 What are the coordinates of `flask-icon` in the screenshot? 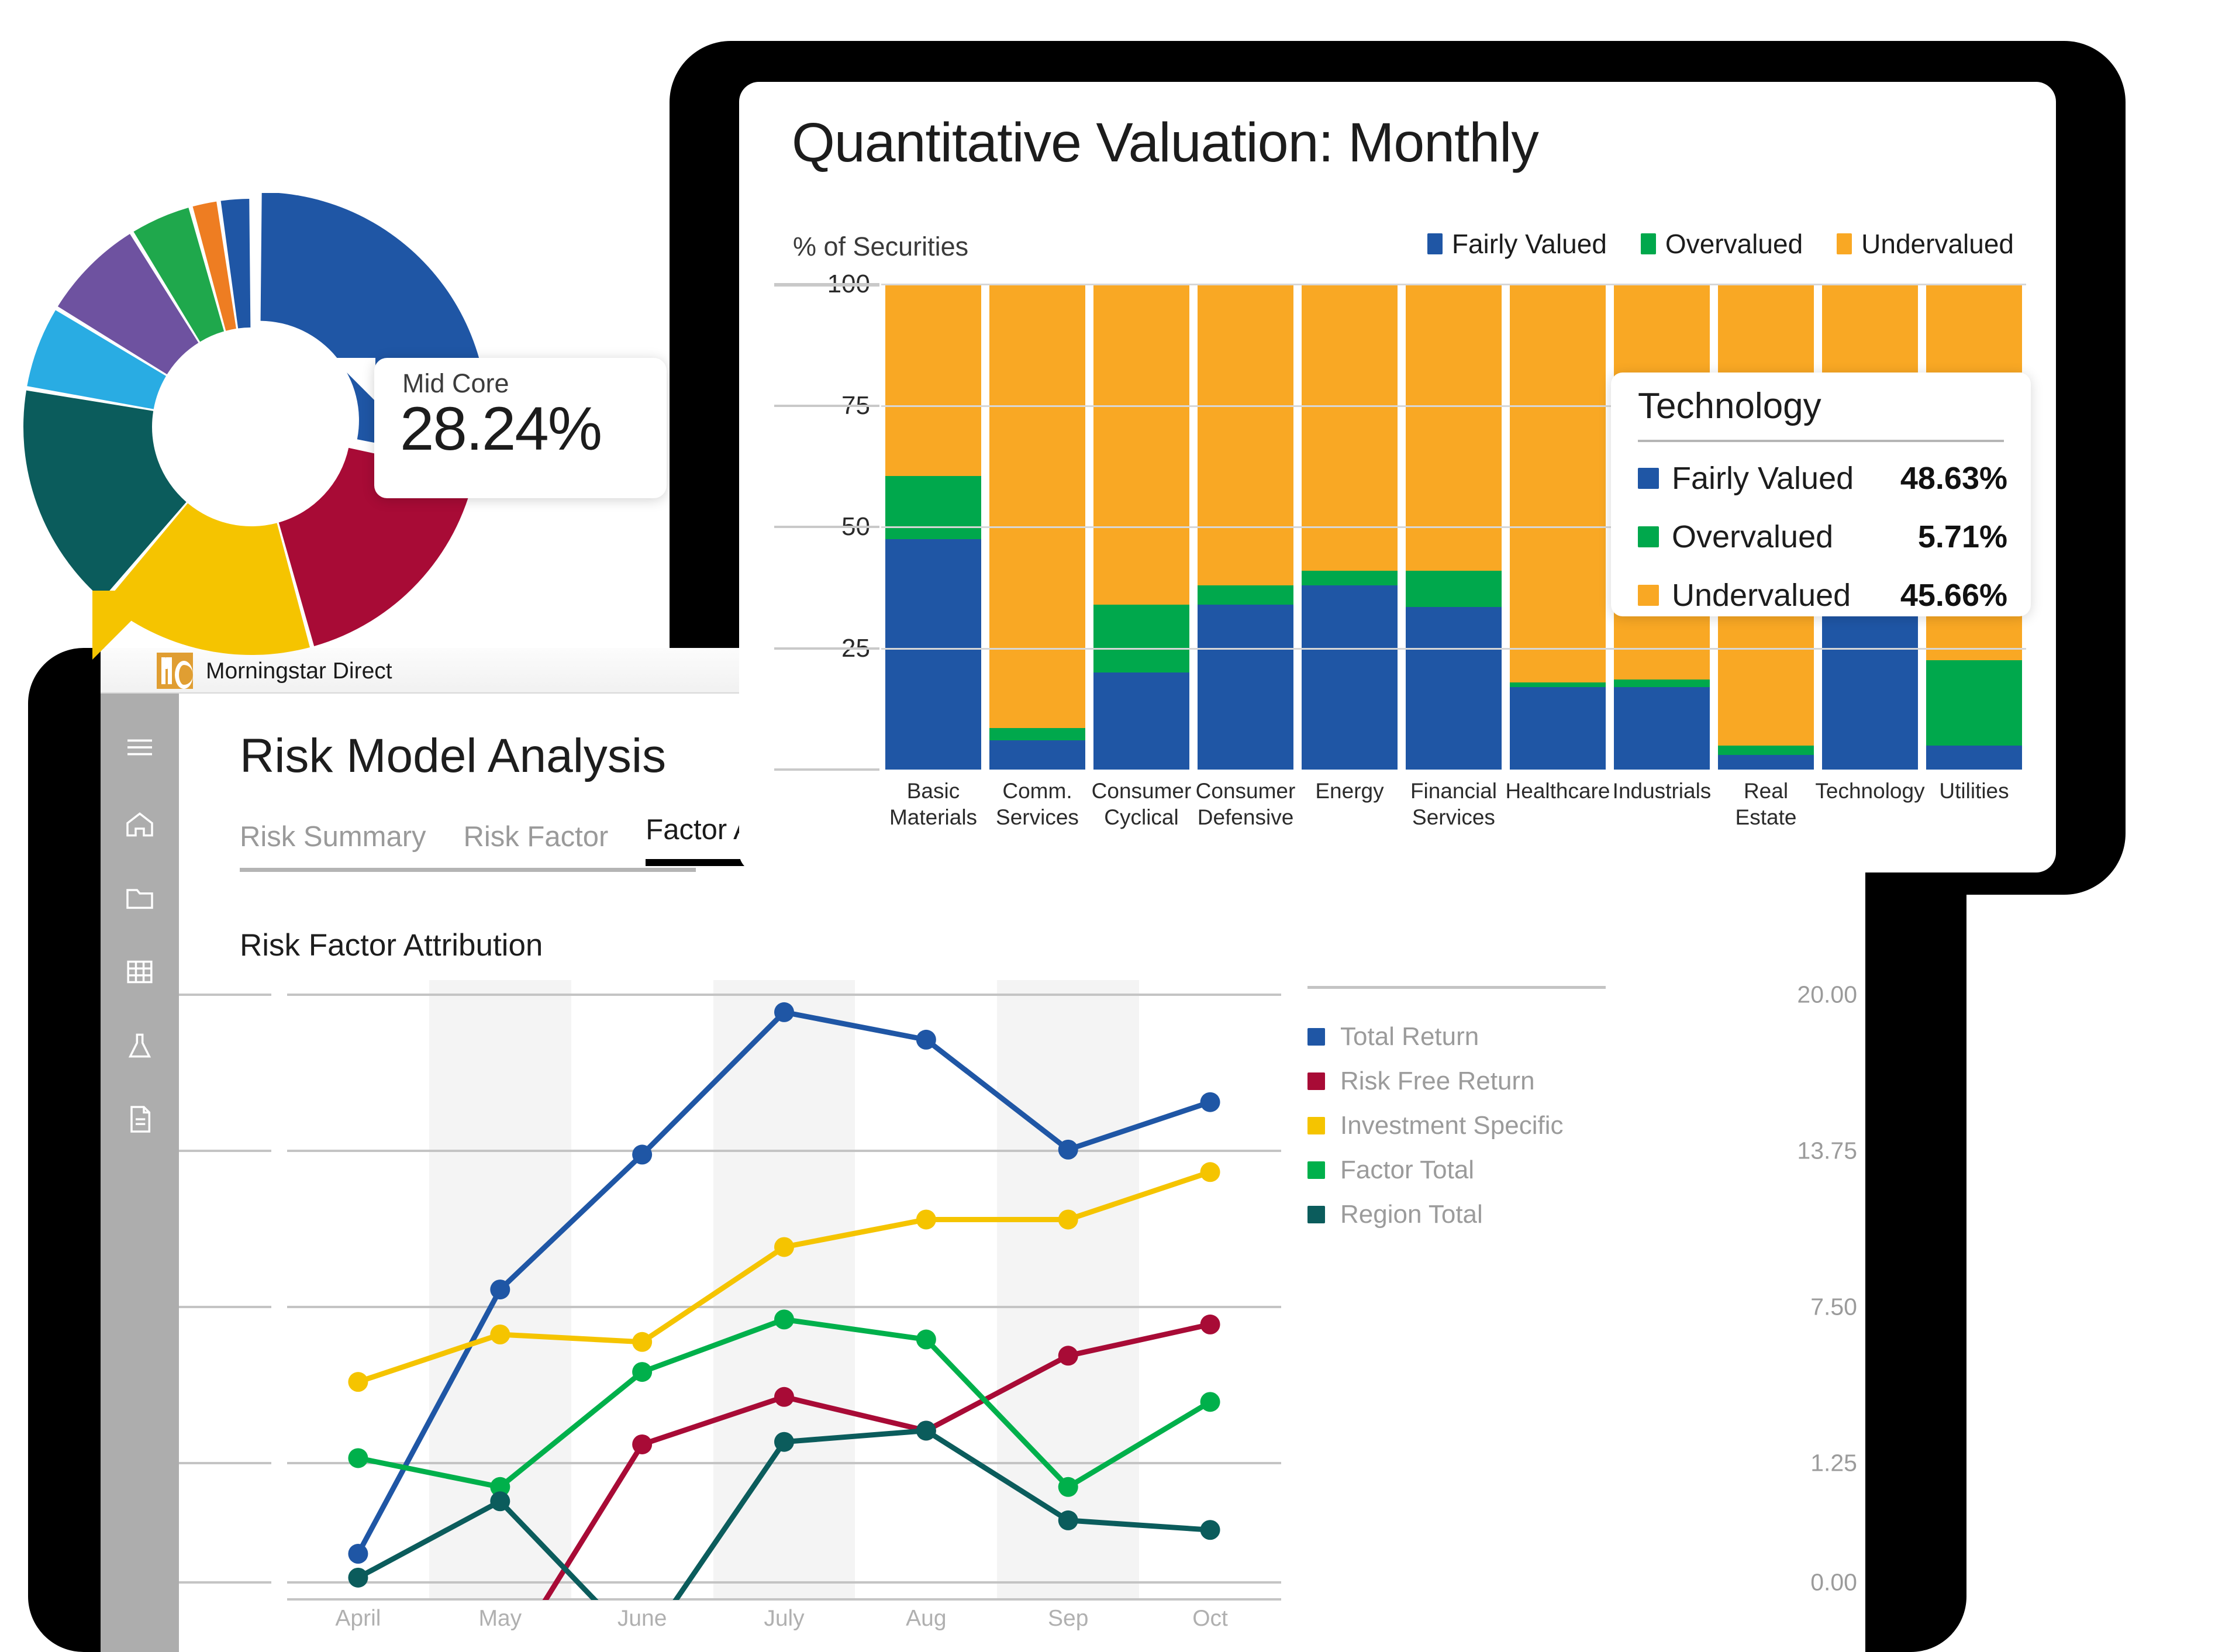 It's located at (139, 1045).